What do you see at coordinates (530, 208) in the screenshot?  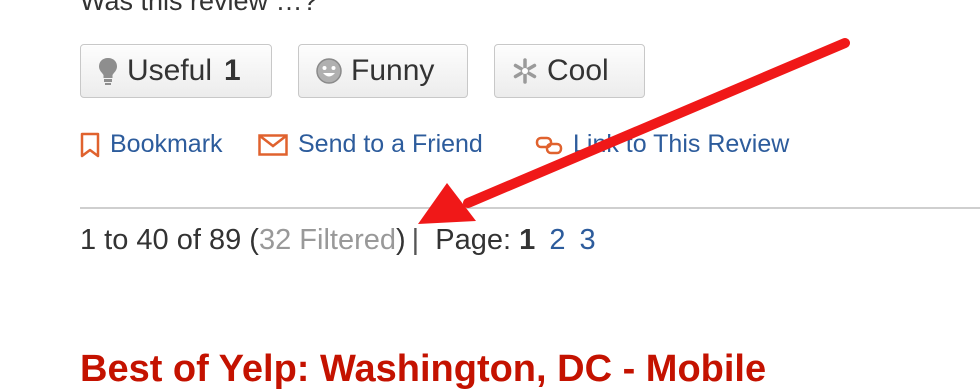 I see `divider` at bounding box center [530, 208].